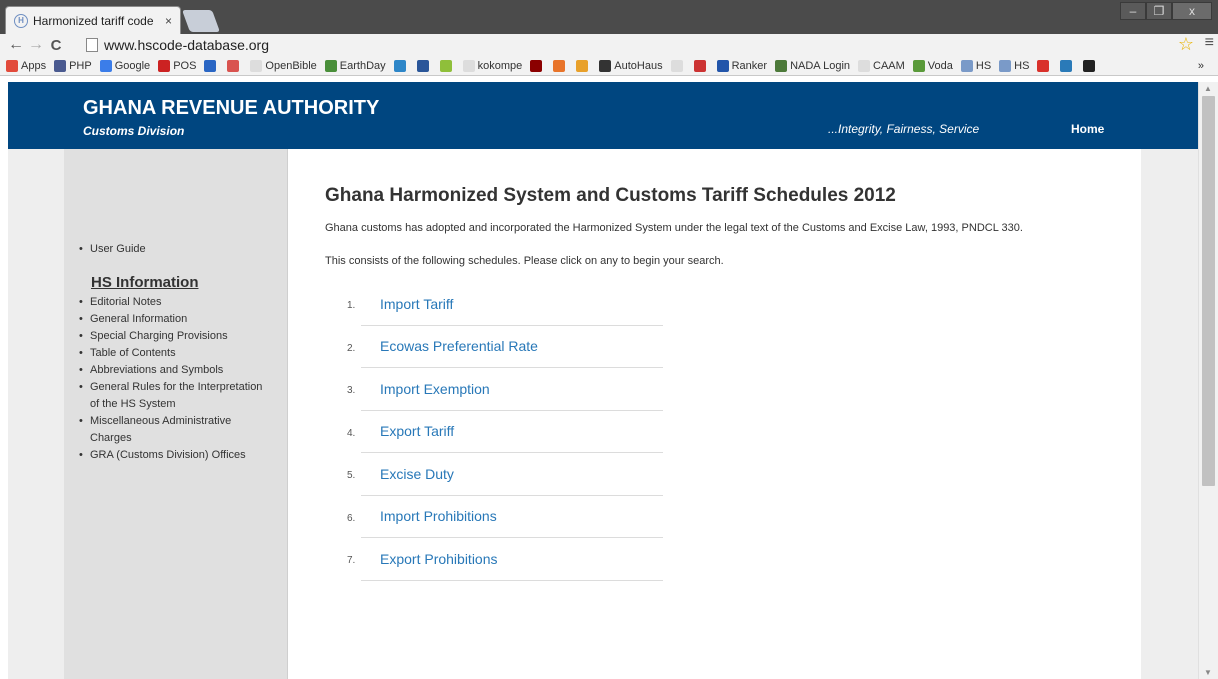 The height and width of the screenshot is (679, 1218). What do you see at coordinates (416, 304) in the screenshot?
I see `schedule-link-import-tariff: Import Tariff` at bounding box center [416, 304].